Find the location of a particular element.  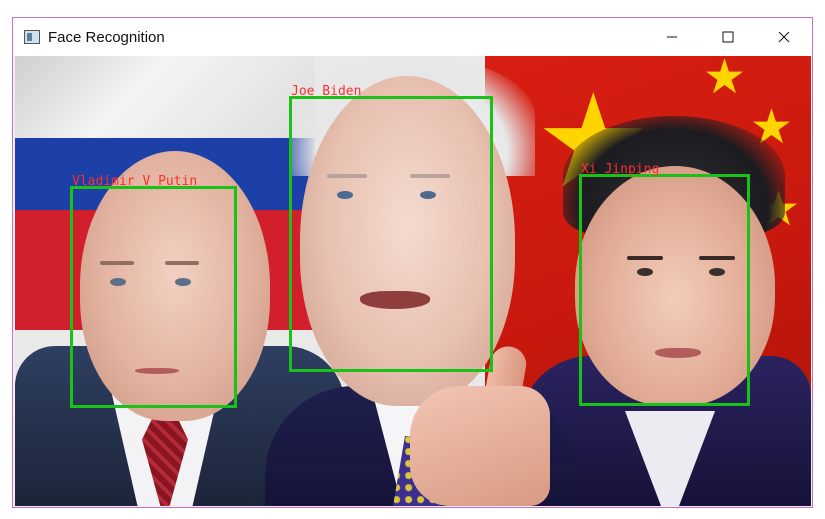

russian-flag-white-stripe is located at coordinates (165, 101).